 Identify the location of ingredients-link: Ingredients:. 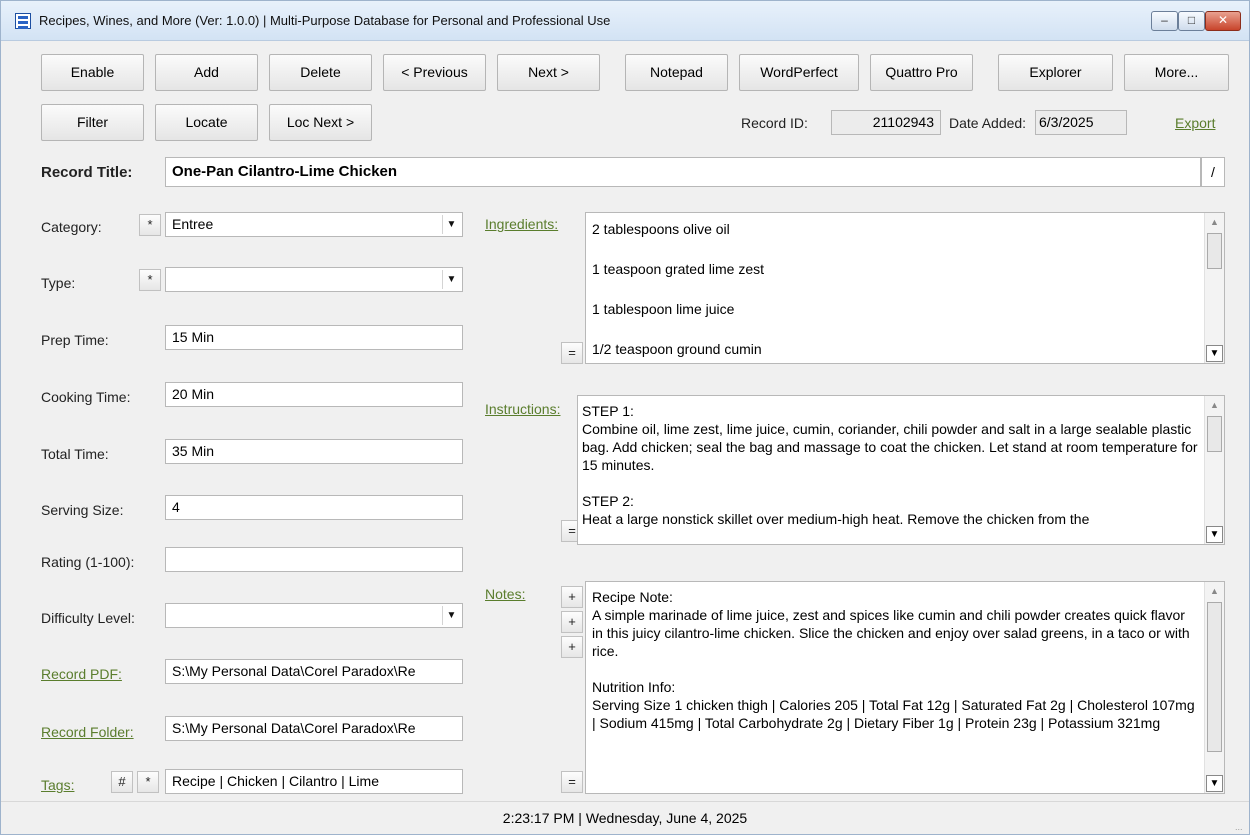
(521, 224).